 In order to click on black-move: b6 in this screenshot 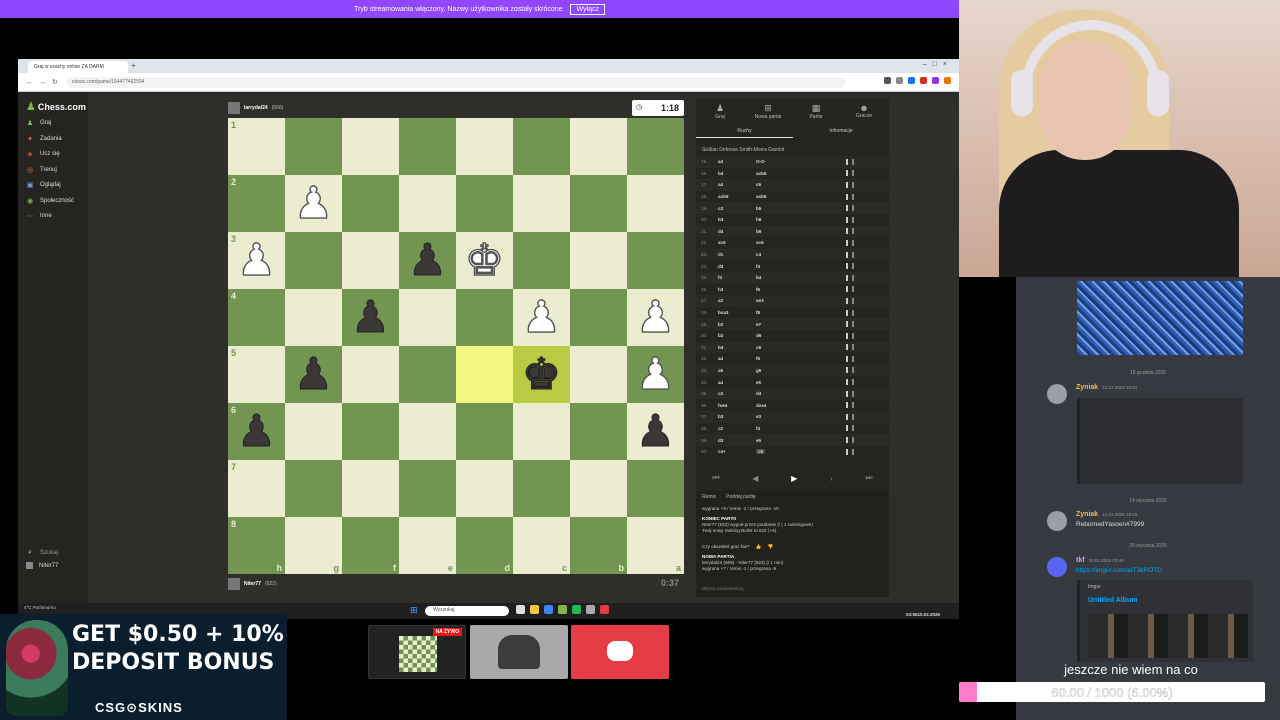, I will do `click(801, 231)`.